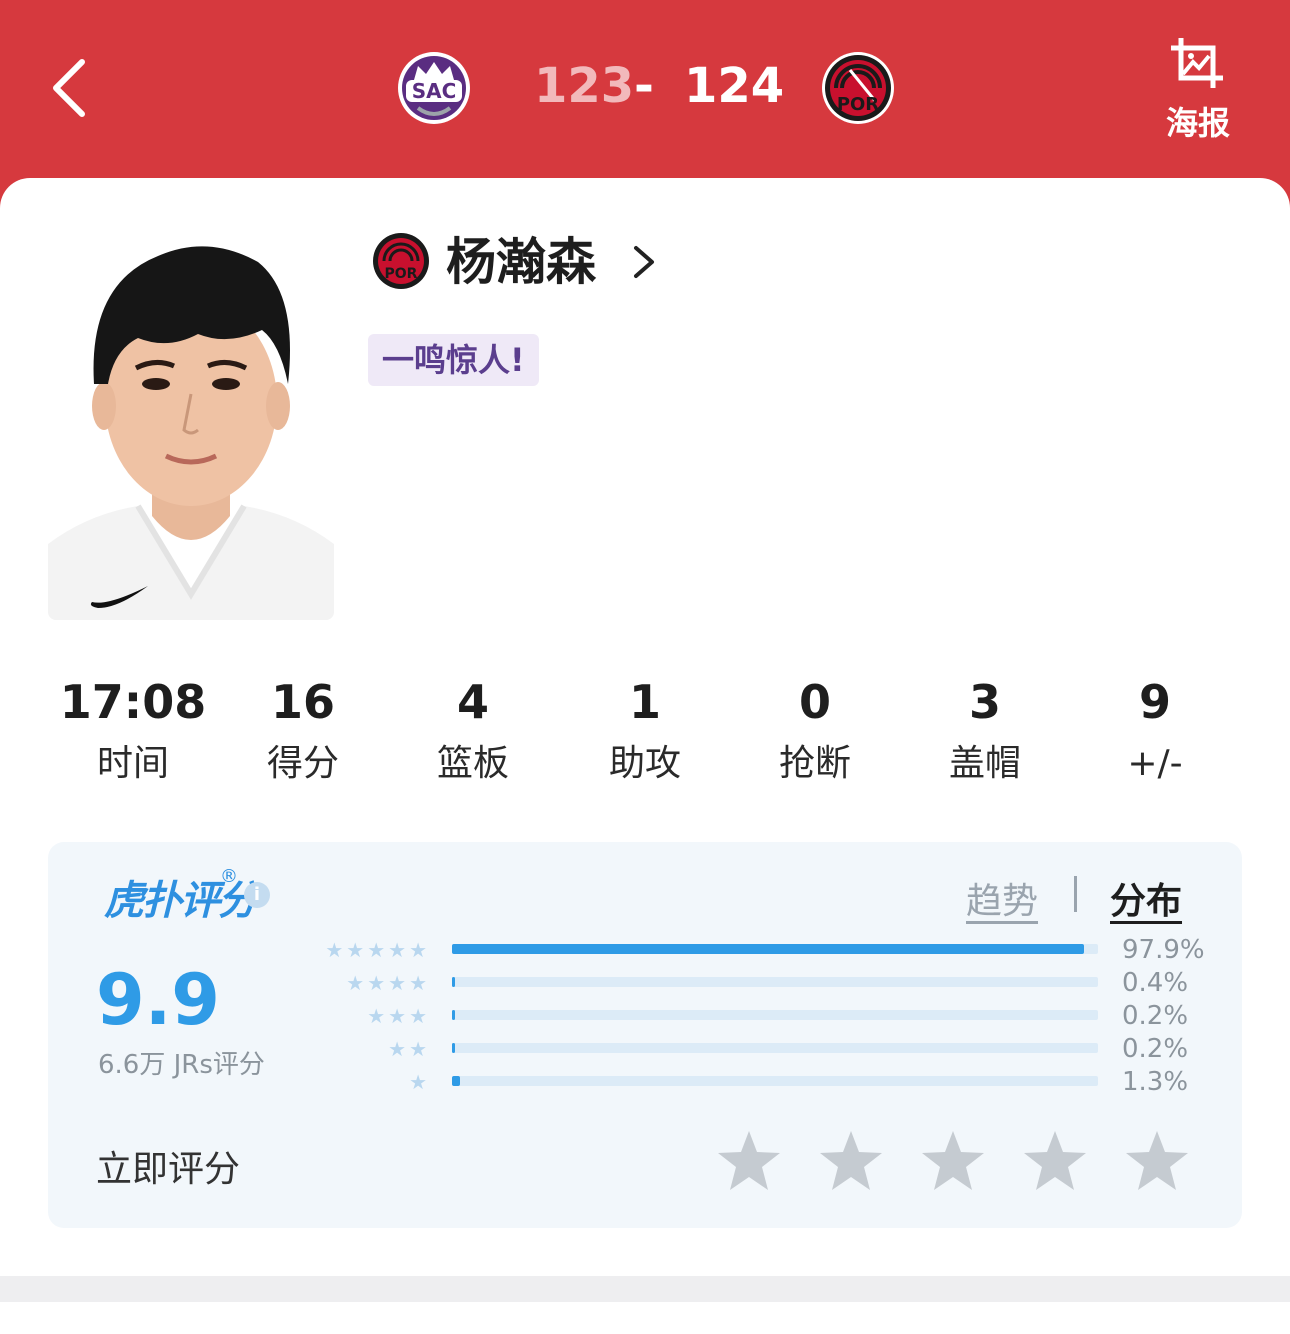  What do you see at coordinates (644, 763) in the screenshot?
I see `stat-label: 助攻` at bounding box center [644, 763].